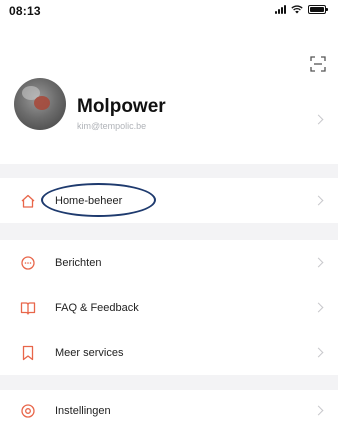 This screenshot has height=422, width=338. What do you see at coordinates (297, 9) in the screenshot?
I see `wifi-icon` at bounding box center [297, 9].